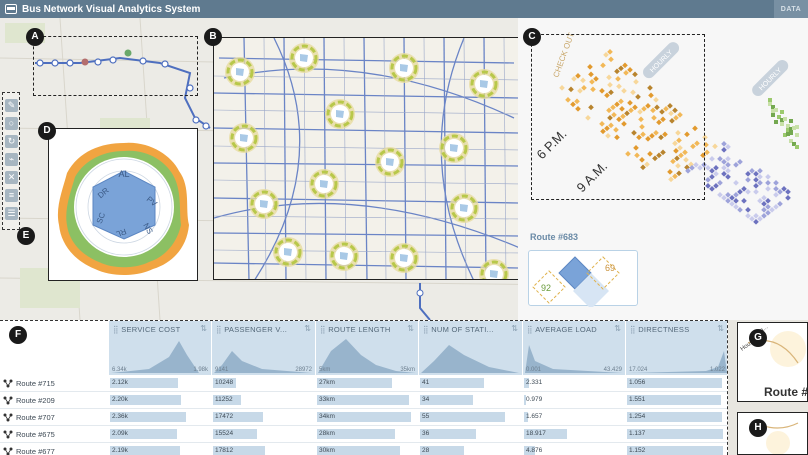 The height and width of the screenshot is (455, 808). Describe the element at coordinates (11, 141) in the screenshot. I see `refresh-tool-icon: ↻` at that location.